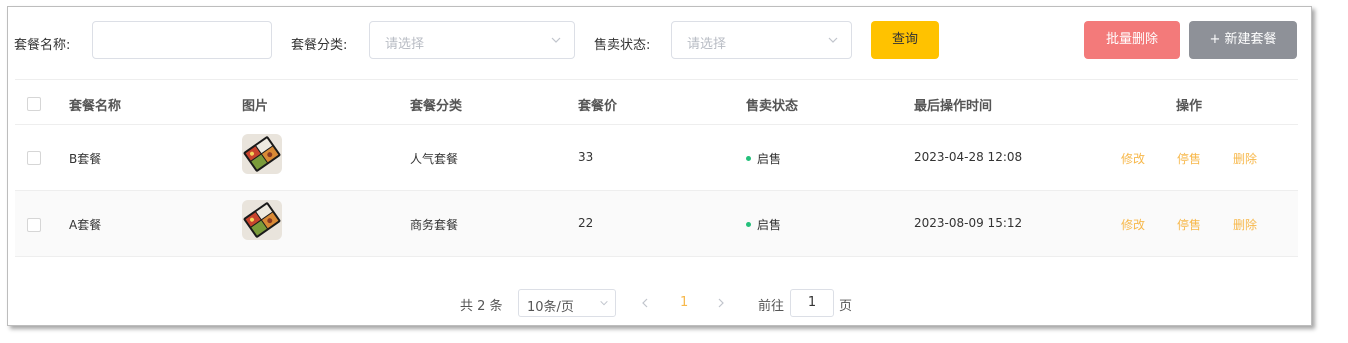 The width and height of the screenshot is (1348, 343). Describe the element at coordinates (684, 302) in the screenshot. I see `current-page: 1` at that location.